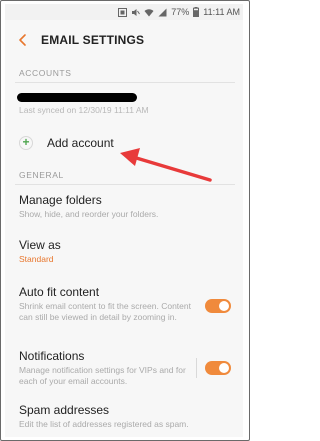 The width and height of the screenshot is (320, 441). I want to click on add-account-label: Add account, so click(80, 143).